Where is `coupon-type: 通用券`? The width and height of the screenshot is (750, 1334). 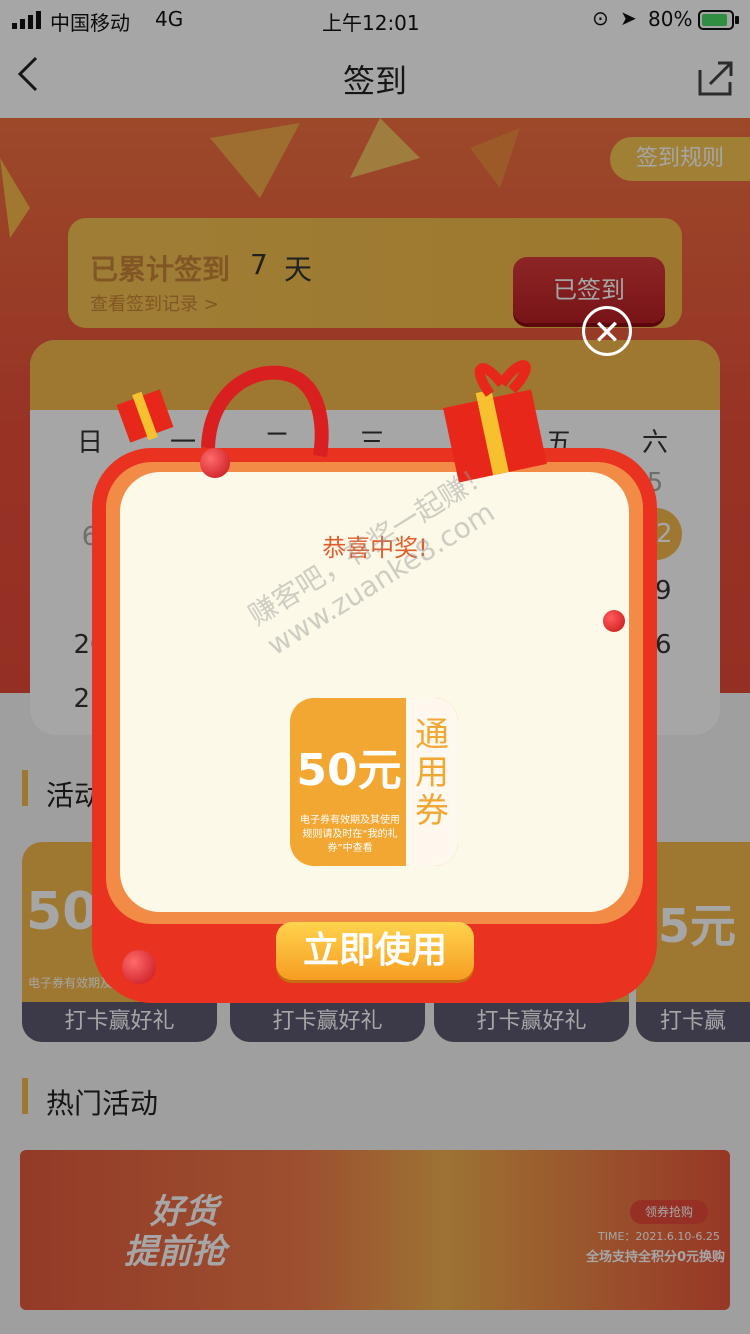
coupon-type: 通用券 is located at coordinates (432, 773).